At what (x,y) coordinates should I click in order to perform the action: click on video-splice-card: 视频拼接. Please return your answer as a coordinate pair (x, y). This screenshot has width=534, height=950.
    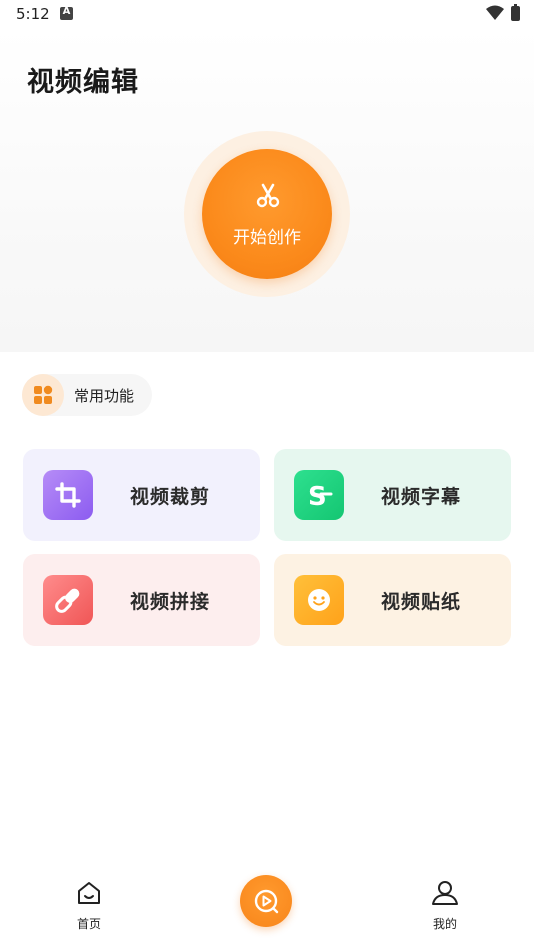
    Looking at the image, I should click on (141, 600).